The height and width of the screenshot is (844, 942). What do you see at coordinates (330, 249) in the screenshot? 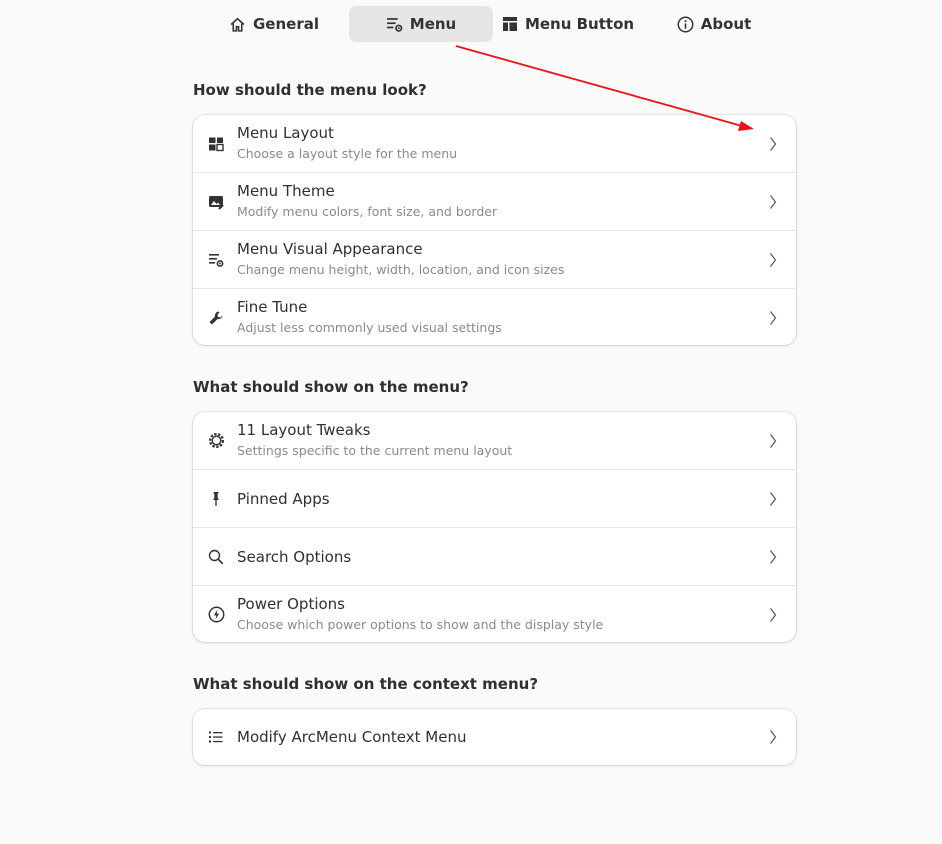
I see `menu-visual-appearance-title: Menu Visual Appearance` at bounding box center [330, 249].